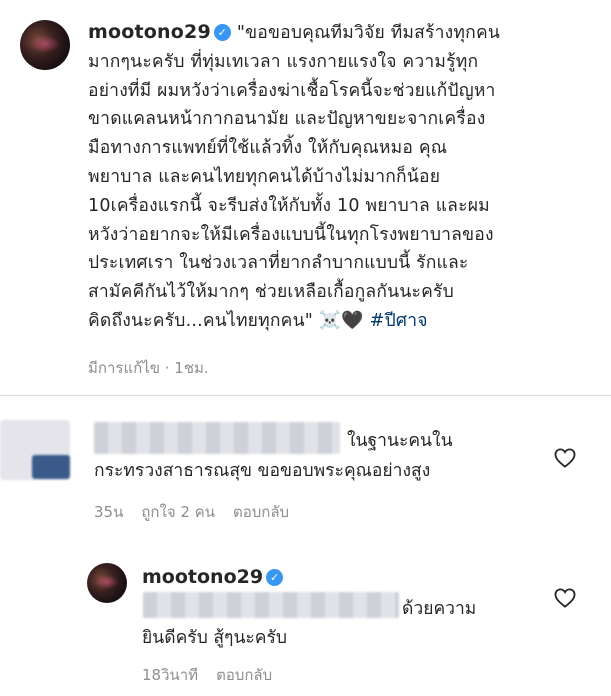 The width and height of the screenshot is (611, 696). I want to click on comment-meta: 35น ถูกใจ 2 คน ตอบกลับ, so click(200, 512).